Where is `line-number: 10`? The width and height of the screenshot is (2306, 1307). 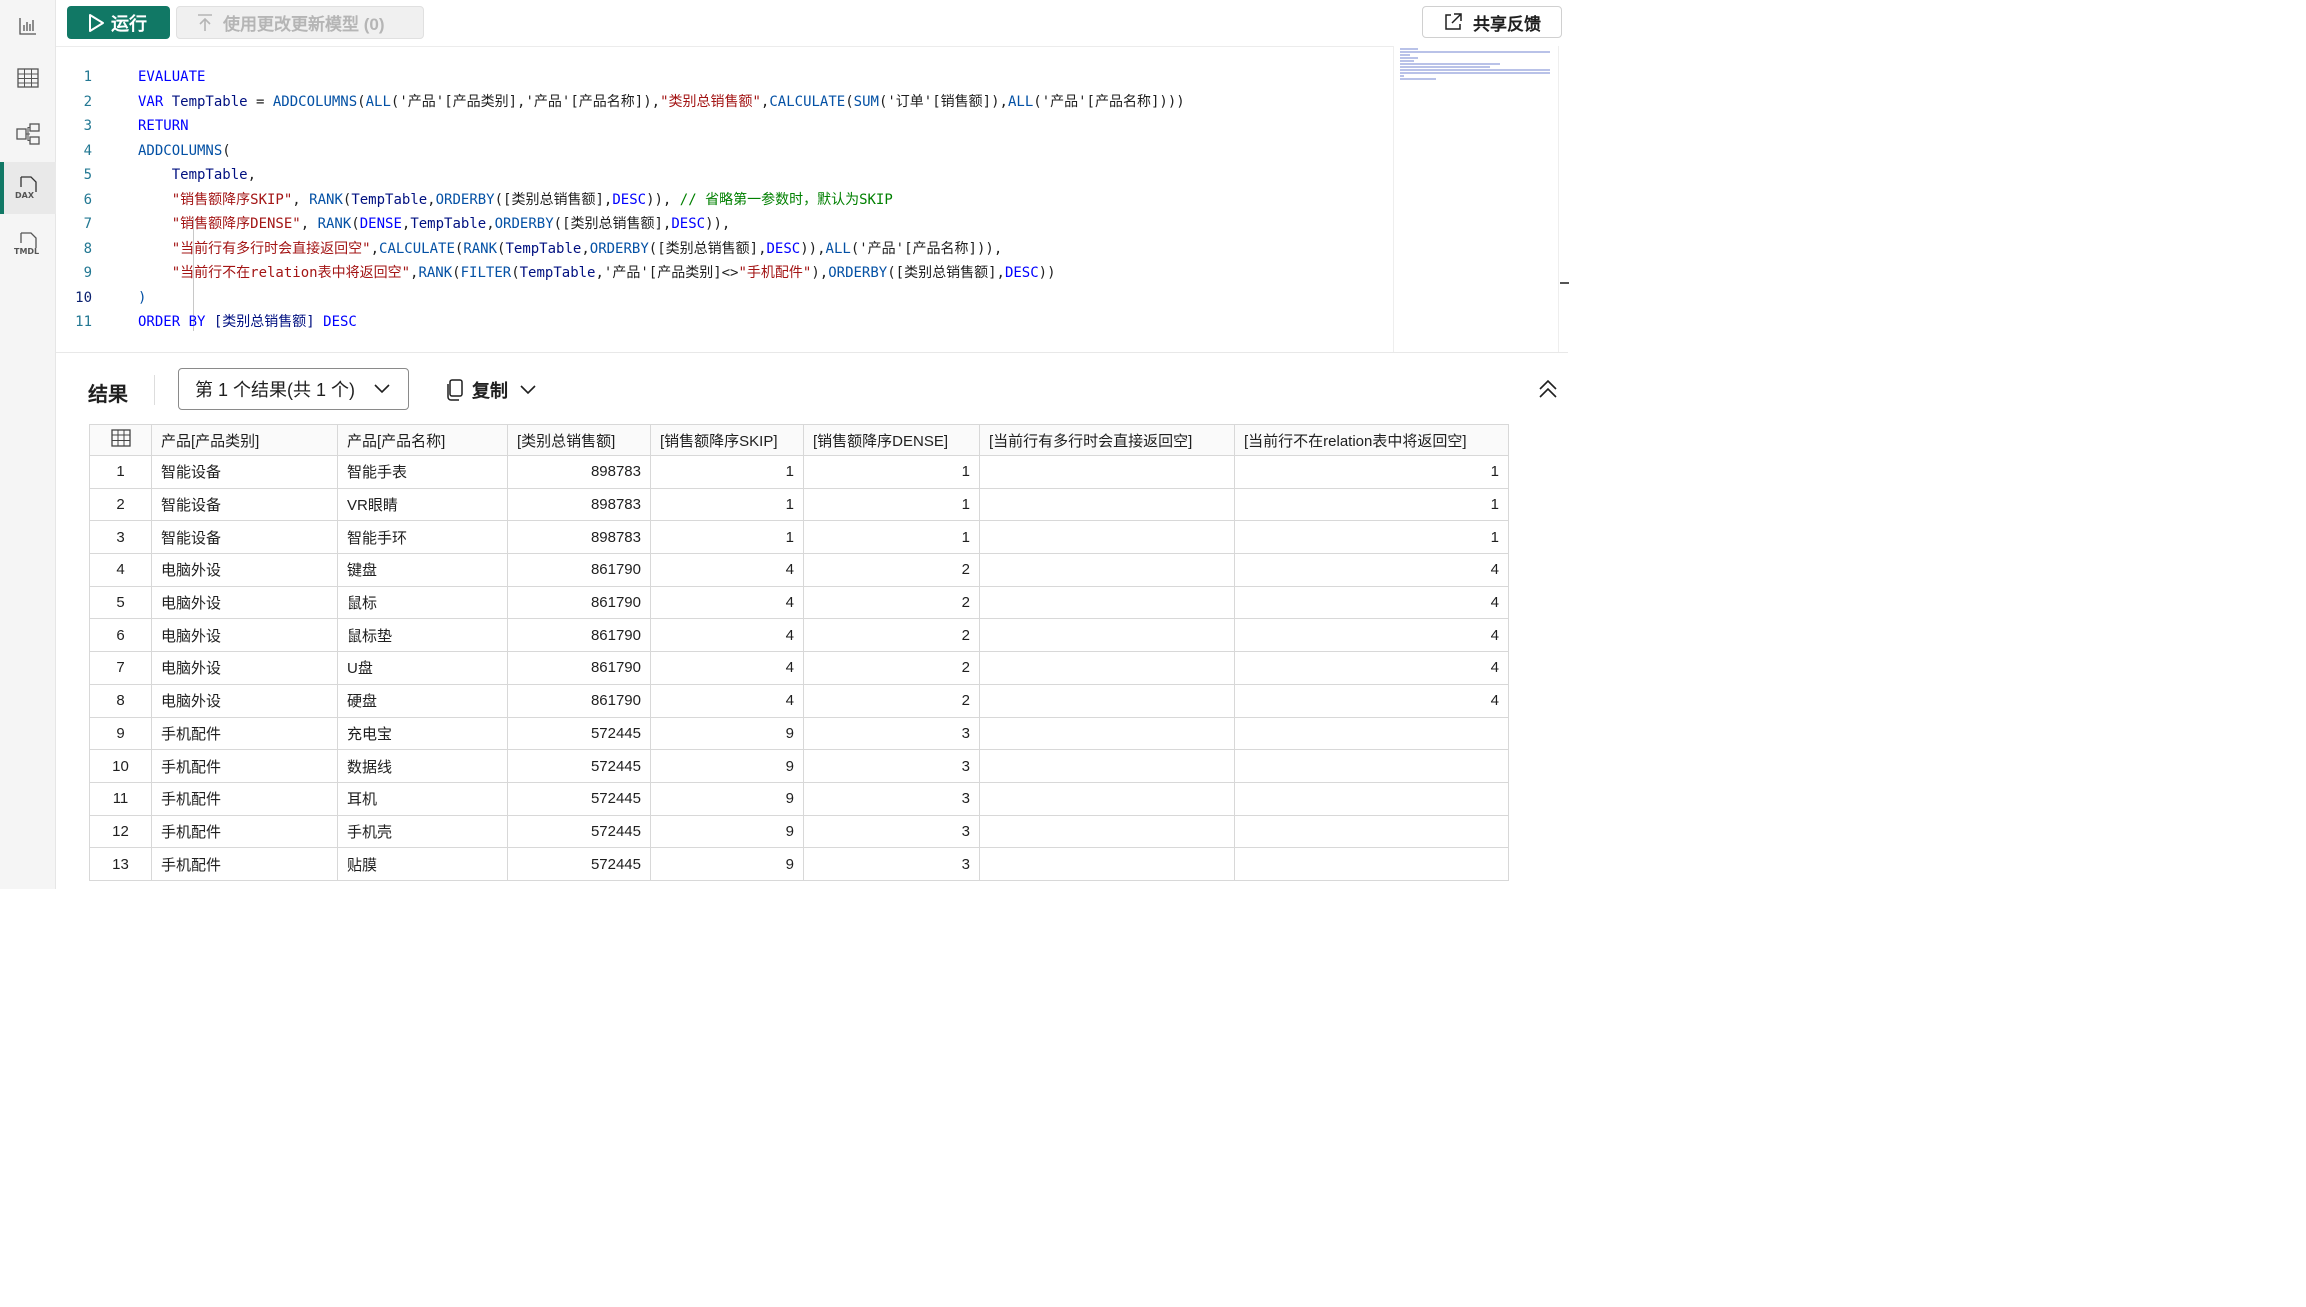
line-number: 10 is located at coordinates (83, 297).